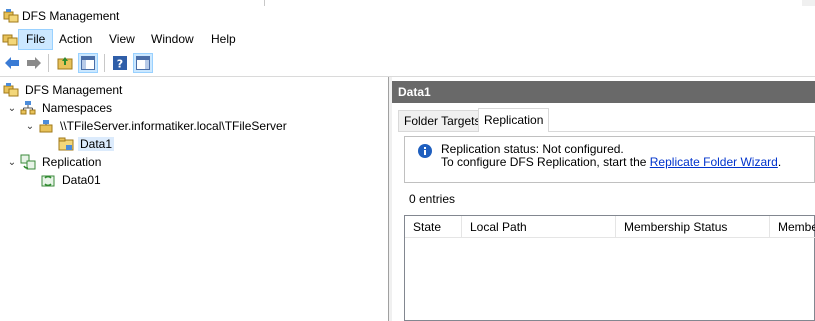  Describe the element at coordinates (12, 63) in the screenshot. I see `back-icon` at that location.